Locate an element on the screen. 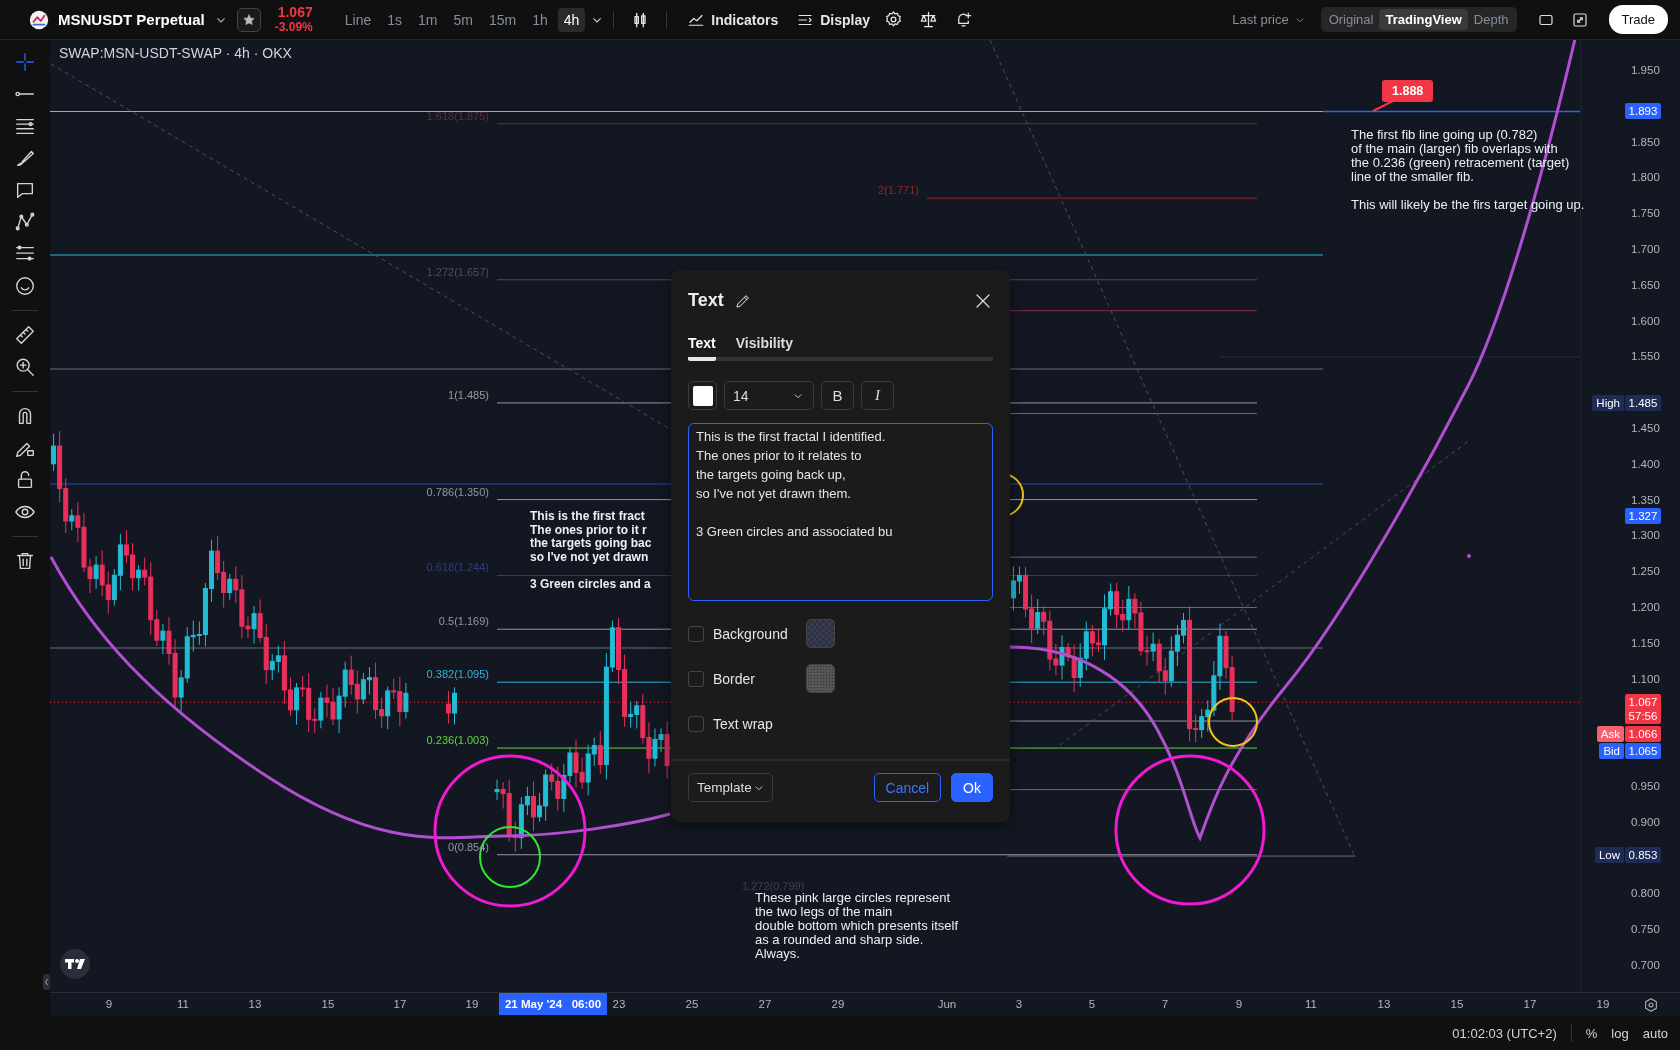  price-tick: 1.700 is located at coordinates (1645, 249).